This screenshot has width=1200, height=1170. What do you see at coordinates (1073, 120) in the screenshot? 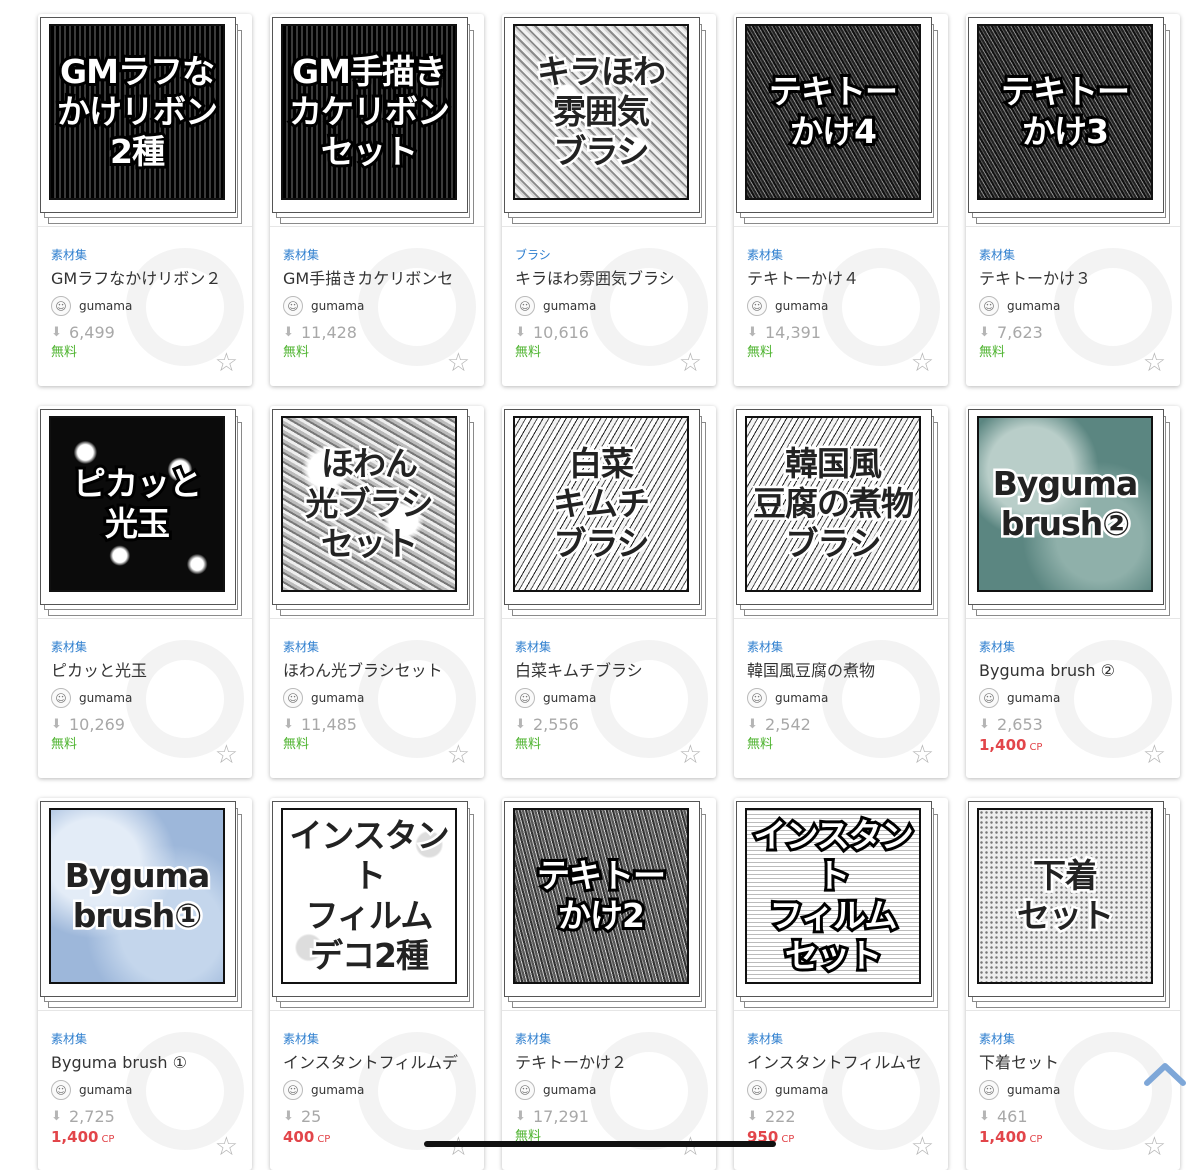
I see `thumbnail: テキトー かけ3` at bounding box center [1073, 120].